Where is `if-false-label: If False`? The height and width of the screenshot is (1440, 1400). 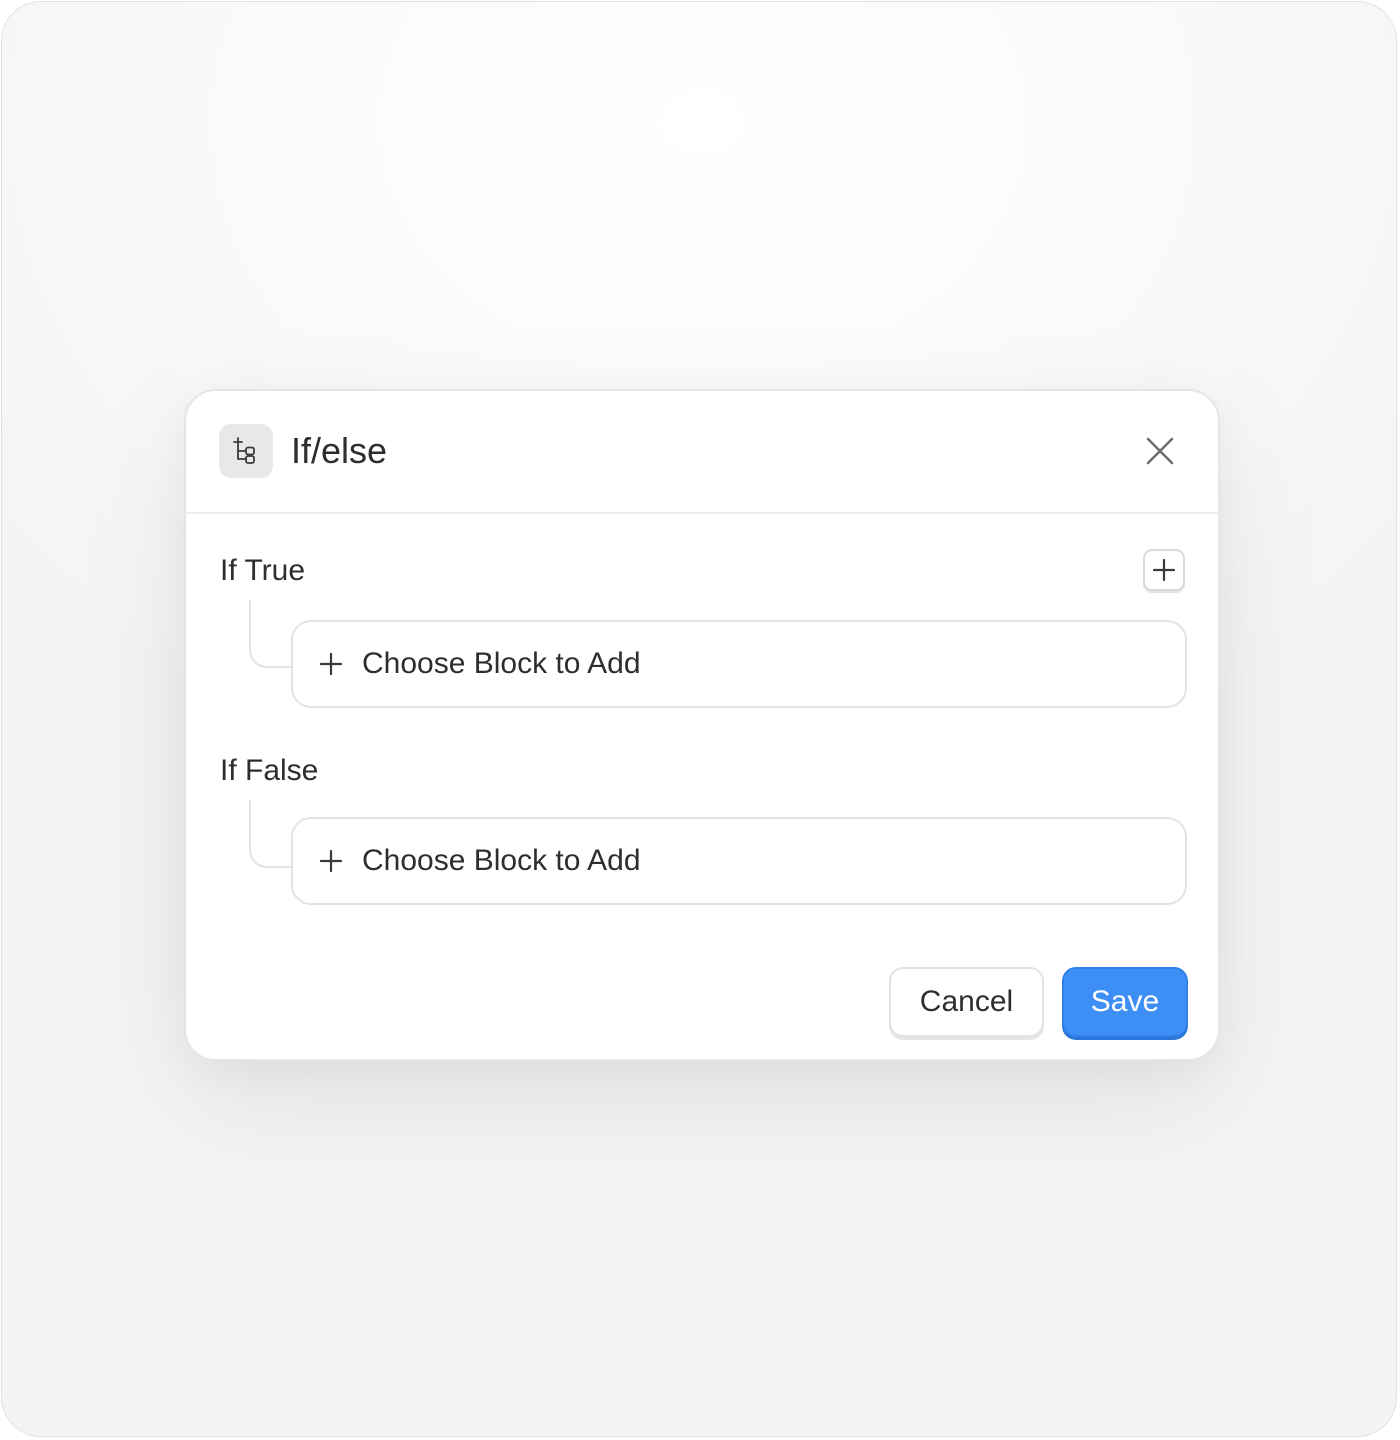
if-false-label: If False is located at coordinates (269, 770).